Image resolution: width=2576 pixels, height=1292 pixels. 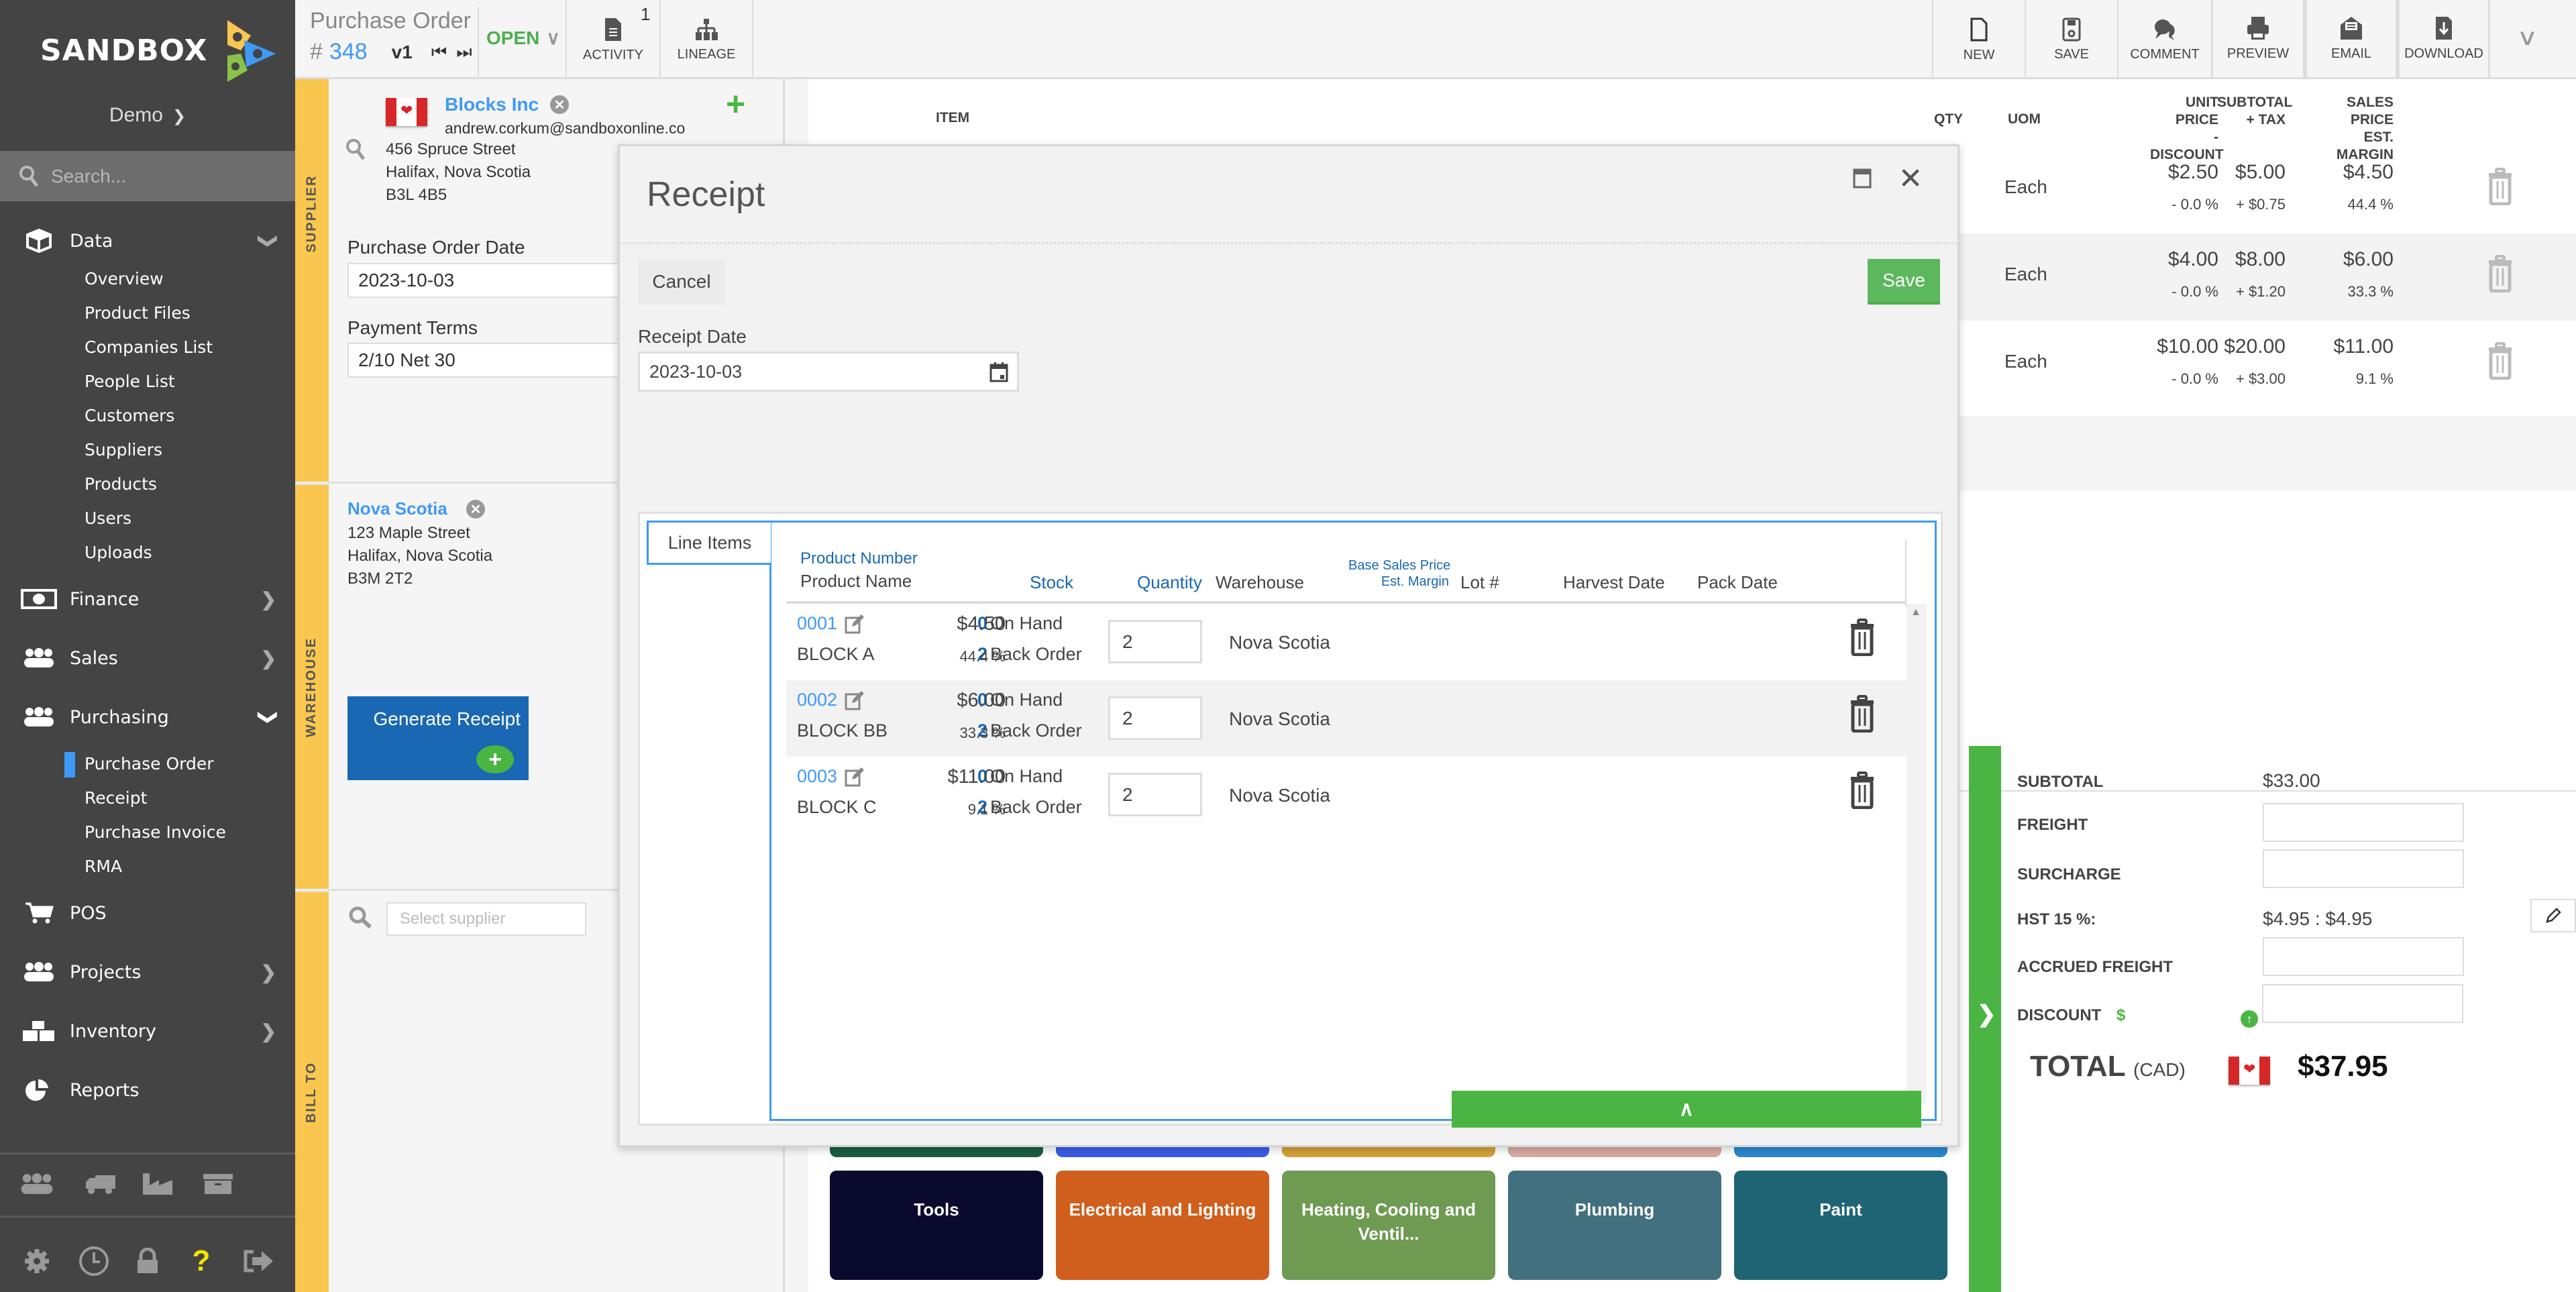 What do you see at coordinates (147, 1031) in the screenshot?
I see `nav-inventory: Inventory ❯` at bounding box center [147, 1031].